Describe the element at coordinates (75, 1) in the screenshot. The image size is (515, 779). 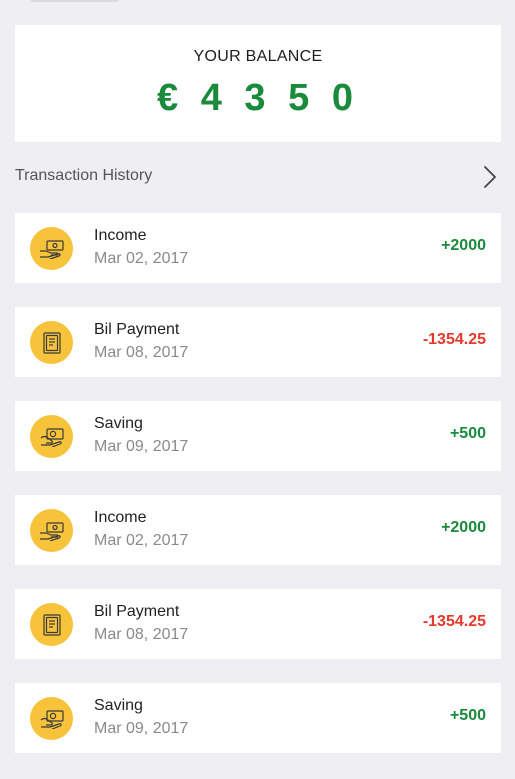
I see `header-fragment` at that location.